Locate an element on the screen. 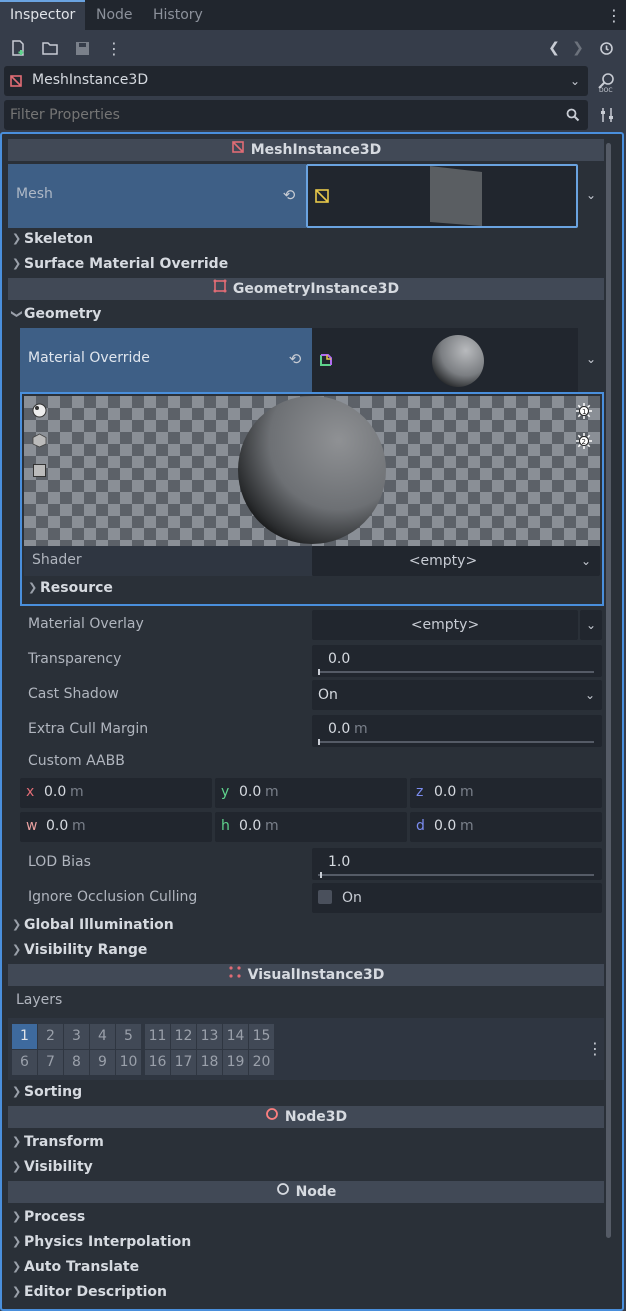 The width and height of the screenshot is (626, 1311). transparency-label: Transparency is located at coordinates (75, 659).